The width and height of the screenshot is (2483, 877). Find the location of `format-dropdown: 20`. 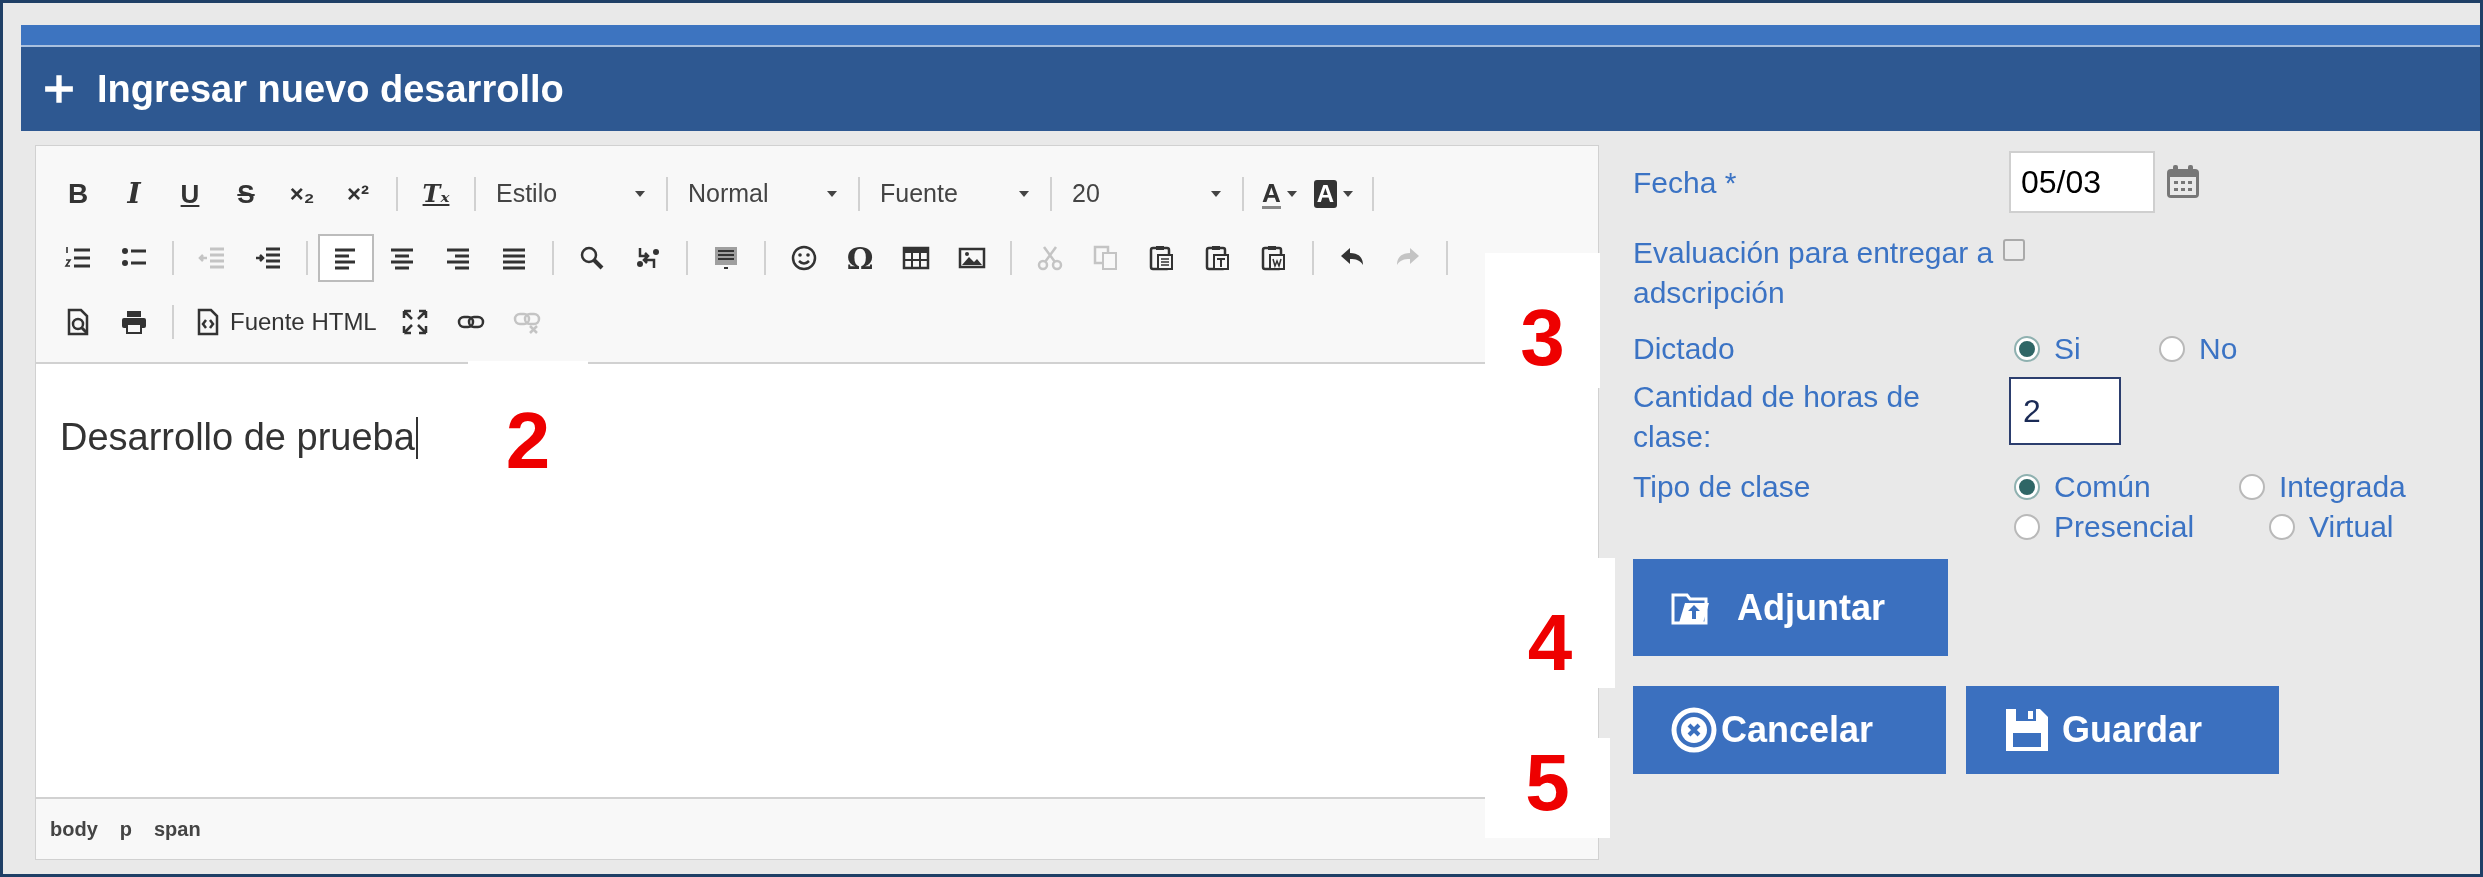

format-dropdown: 20 is located at coordinates (1147, 194).